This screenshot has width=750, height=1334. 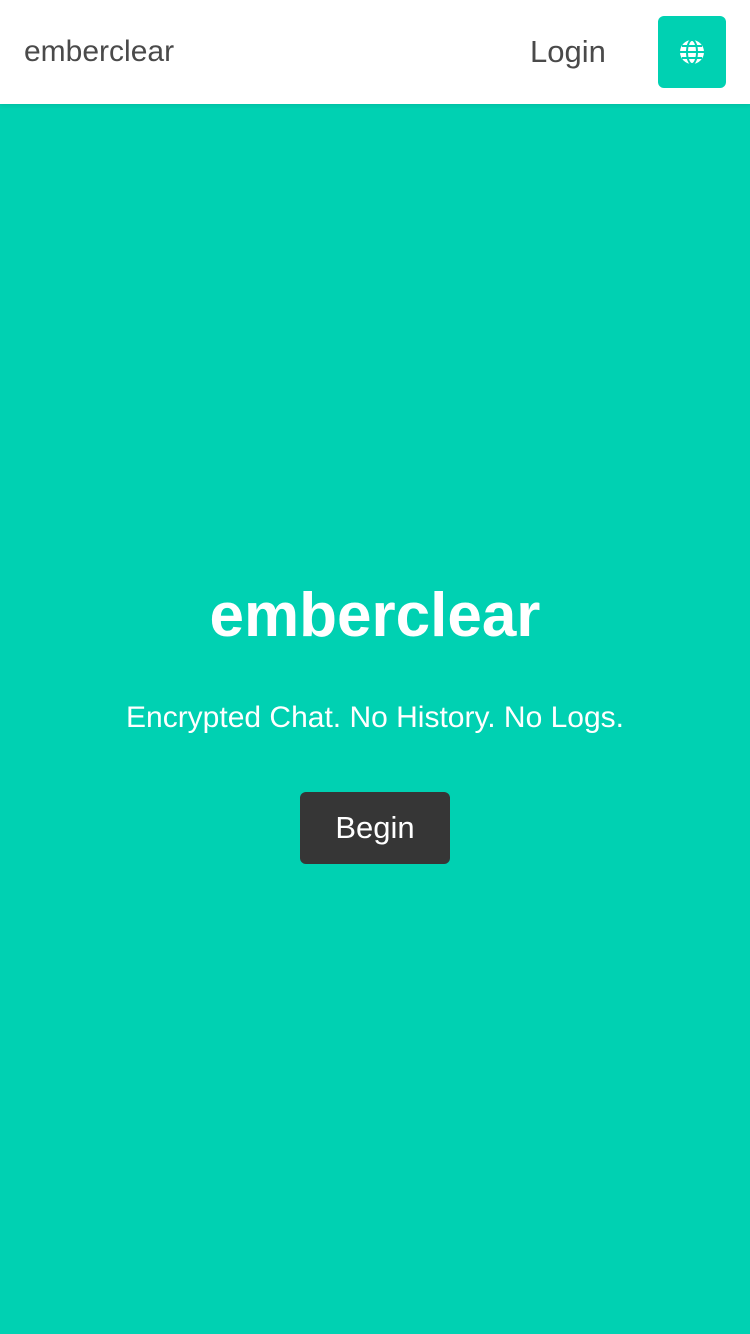 I want to click on globe-icon, so click(x=692, y=52).